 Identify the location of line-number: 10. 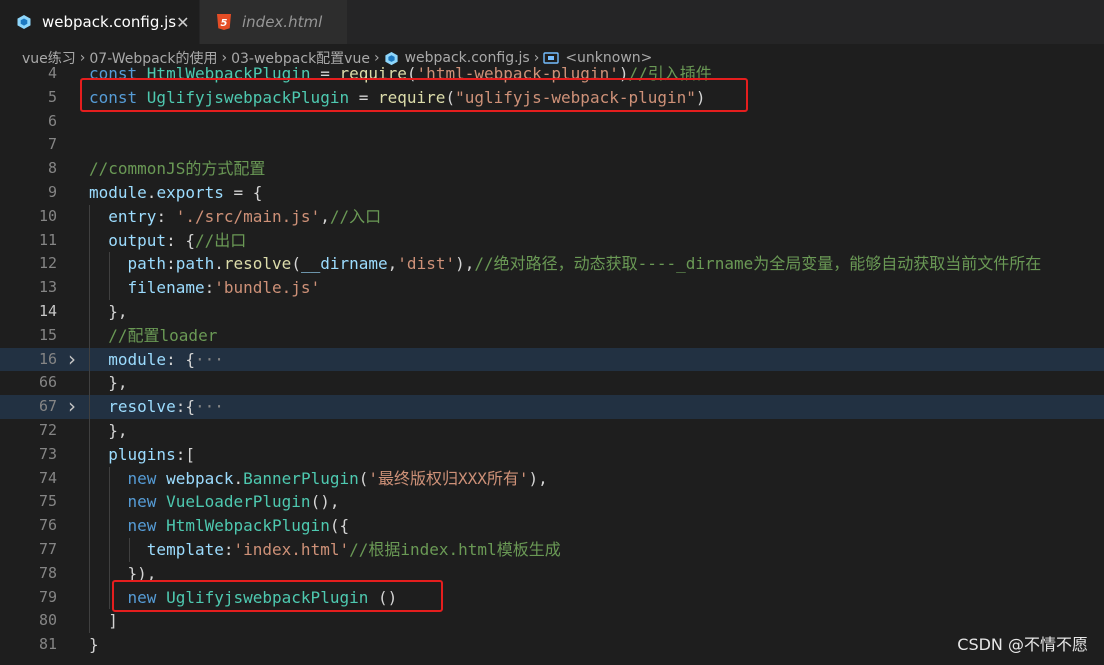
(47, 215).